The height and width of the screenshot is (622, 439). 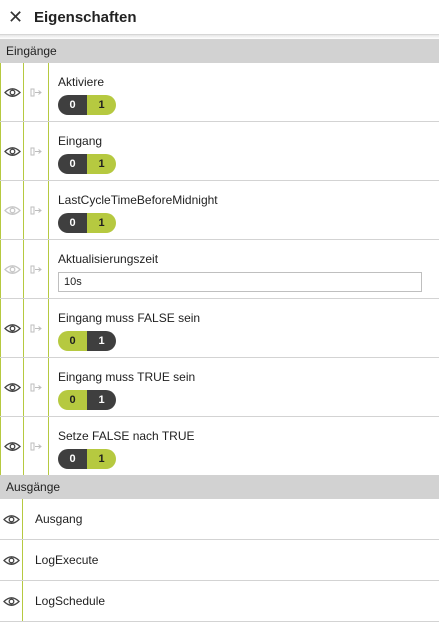 I want to click on properties-header: ✕ Eigenschaften, so click(x=219, y=17).